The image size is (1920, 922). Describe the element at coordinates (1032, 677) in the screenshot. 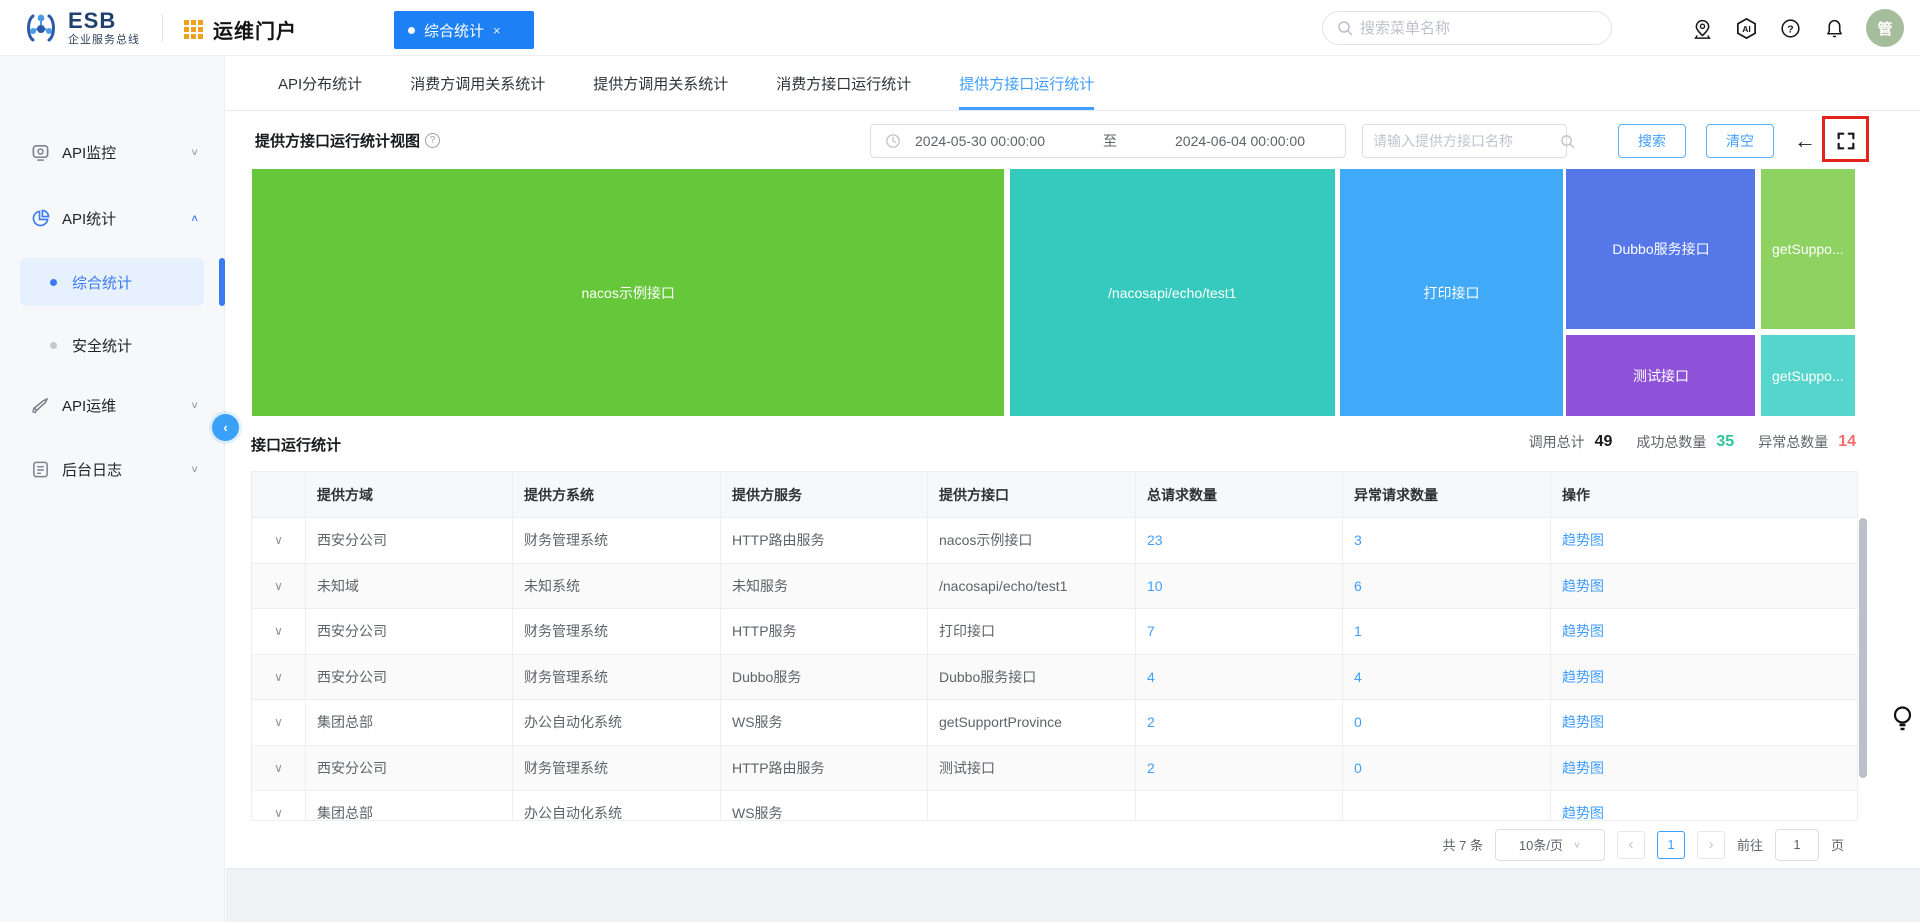

I see `table-cell: Dubbo服务接口` at that location.